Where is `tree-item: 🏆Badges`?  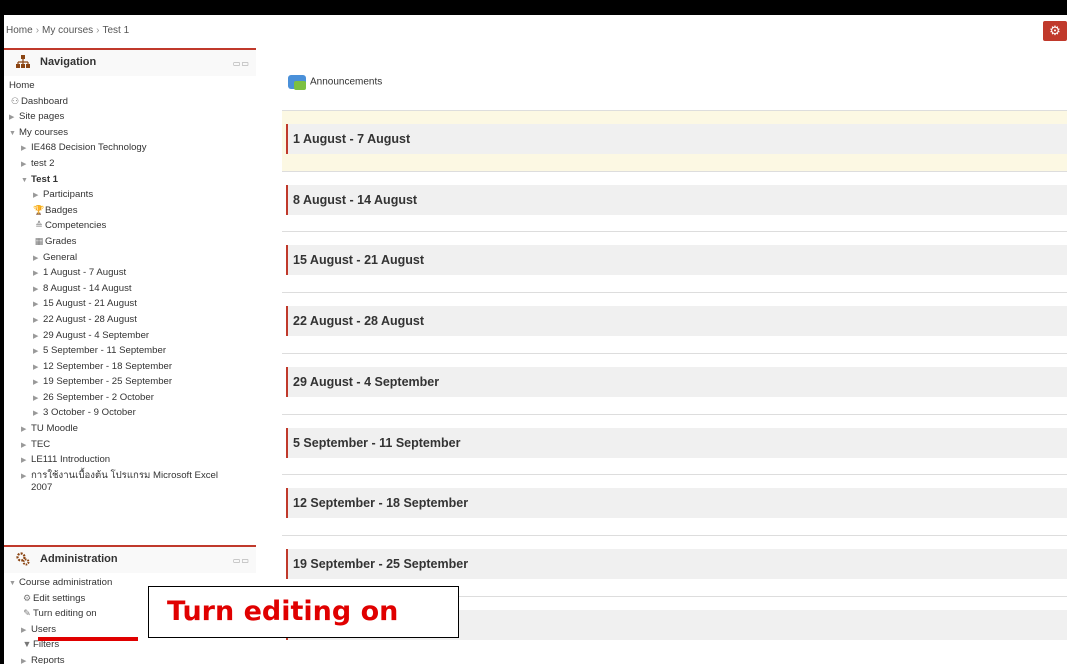 tree-item: 🏆Badges is located at coordinates (132, 211).